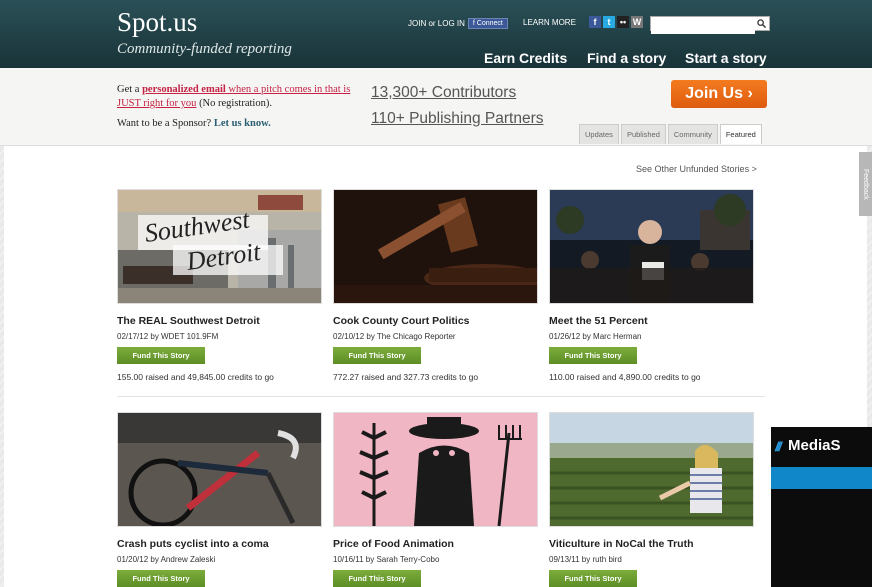  What do you see at coordinates (585, 559) in the screenshot?
I see `story-meta: 09/13/11 by ruth bird` at bounding box center [585, 559].